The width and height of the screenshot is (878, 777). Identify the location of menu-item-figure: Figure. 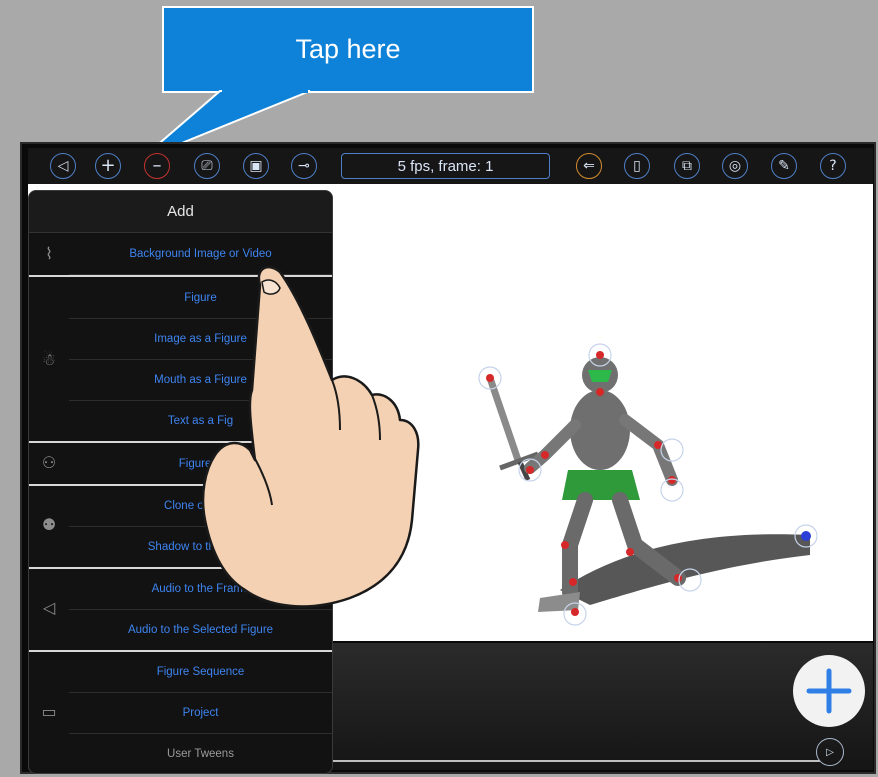
(200, 298).